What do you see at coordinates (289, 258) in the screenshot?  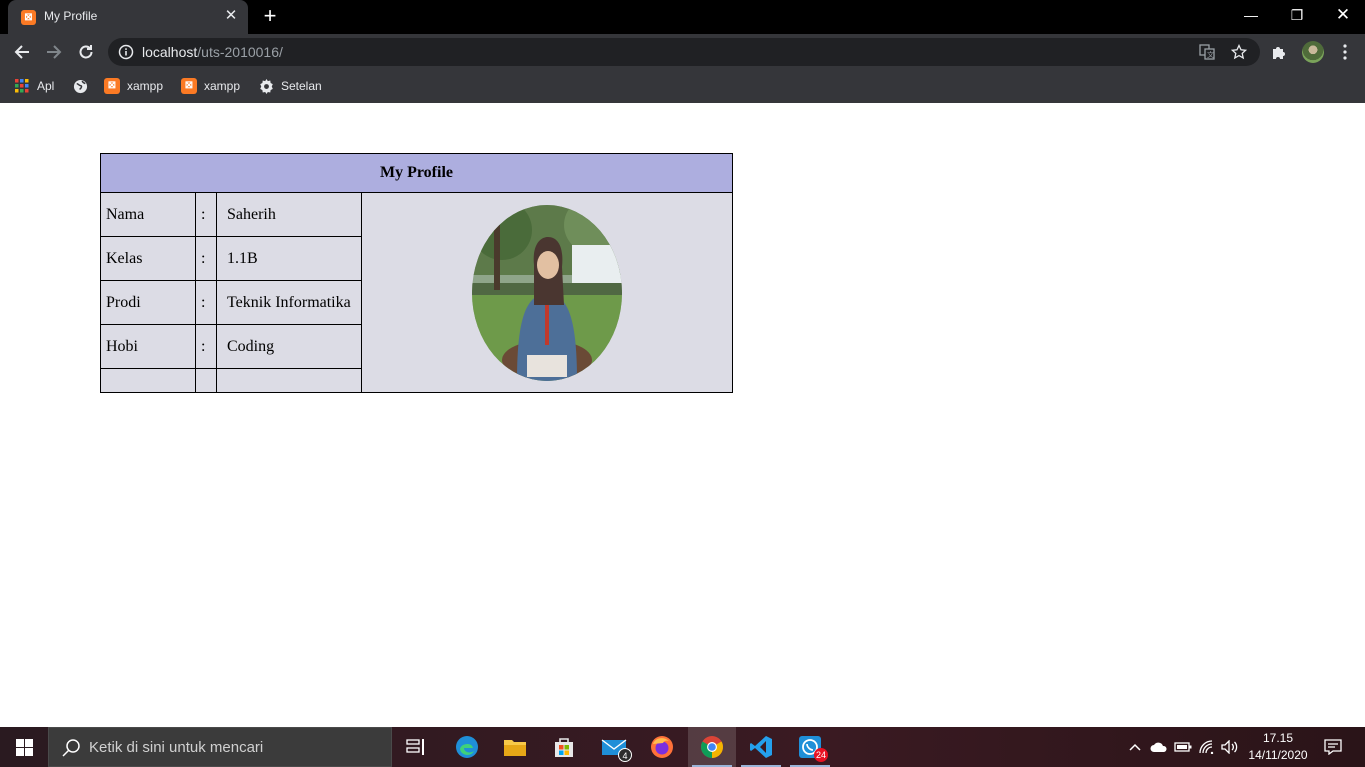 I see `row-value-kelas: 1.1B` at bounding box center [289, 258].